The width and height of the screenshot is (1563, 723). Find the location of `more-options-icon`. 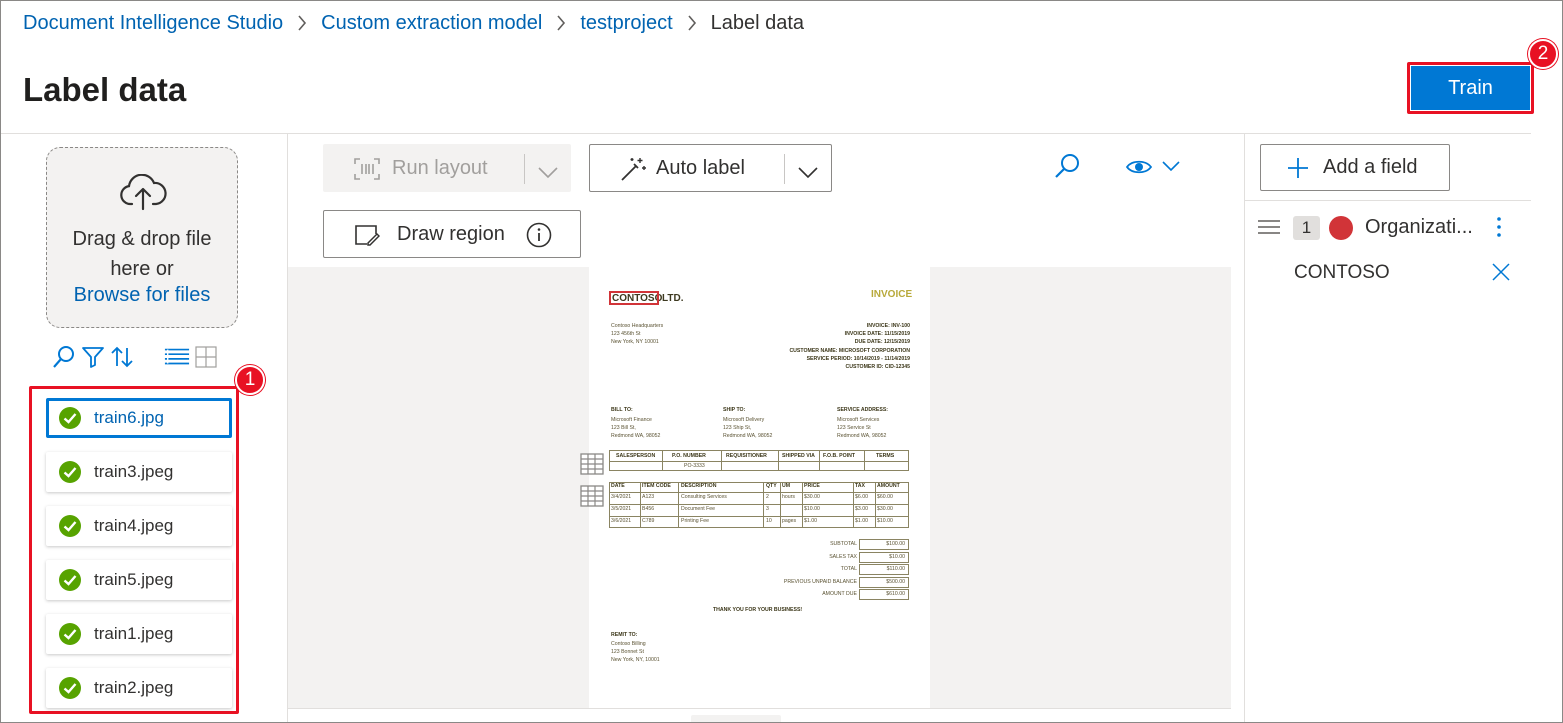

more-options-icon is located at coordinates (1499, 229).